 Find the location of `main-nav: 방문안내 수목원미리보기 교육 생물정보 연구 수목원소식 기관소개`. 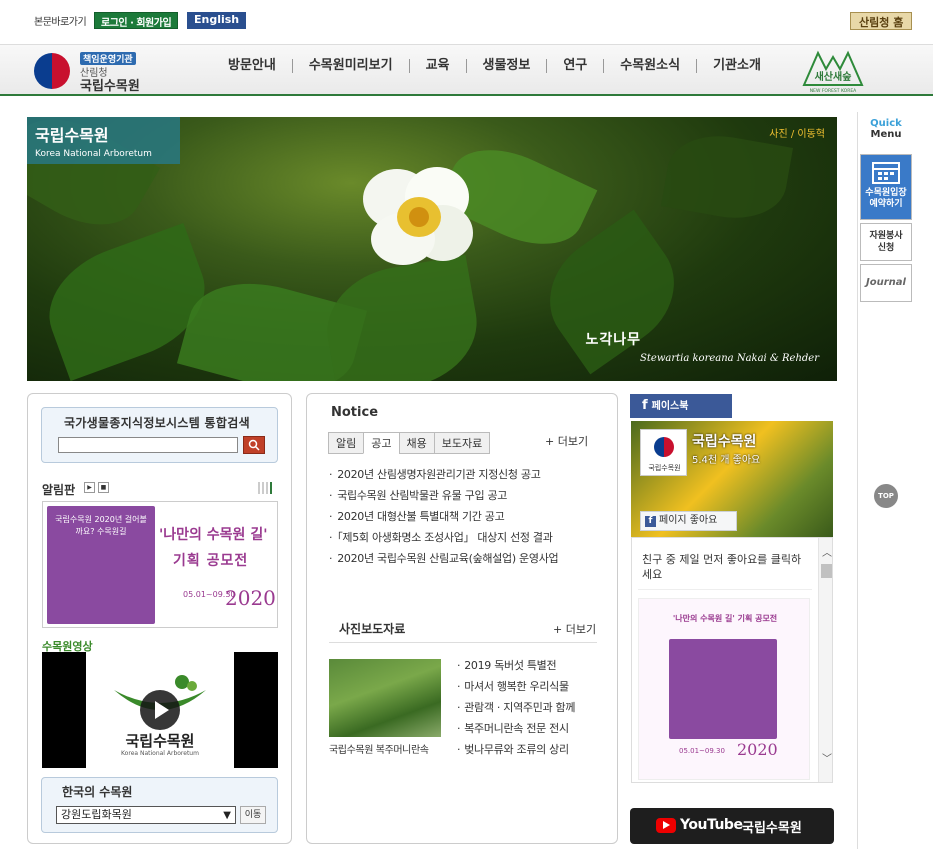

main-nav: 방문안내 수목원미리보기 교육 생물정보 연구 수목원소식 기관소개 is located at coordinates (502, 66).